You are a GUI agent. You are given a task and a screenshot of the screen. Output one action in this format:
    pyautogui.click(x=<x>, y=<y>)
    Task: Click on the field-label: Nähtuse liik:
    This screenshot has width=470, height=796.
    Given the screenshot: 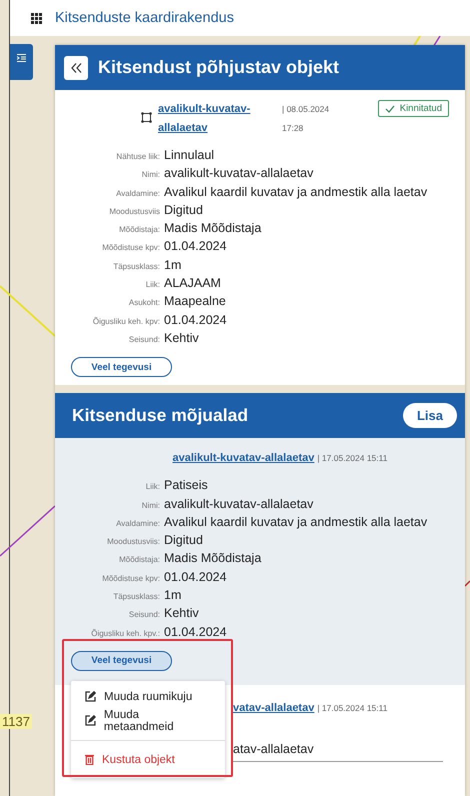 What is the action you would take?
    pyautogui.click(x=137, y=156)
    